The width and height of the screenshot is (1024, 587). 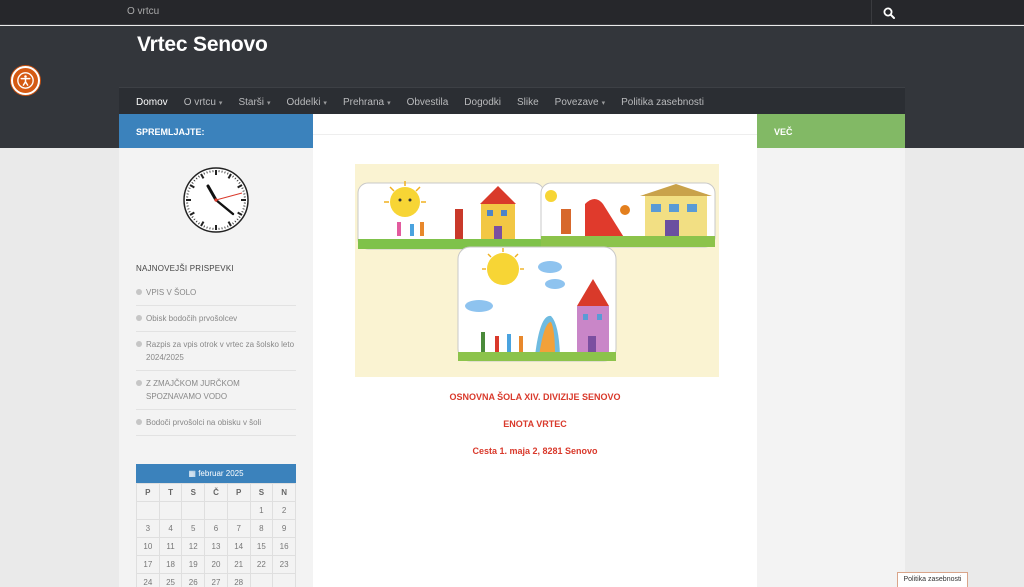 What do you see at coordinates (238, 546) in the screenshot?
I see `calendar-day: 14` at bounding box center [238, 546].